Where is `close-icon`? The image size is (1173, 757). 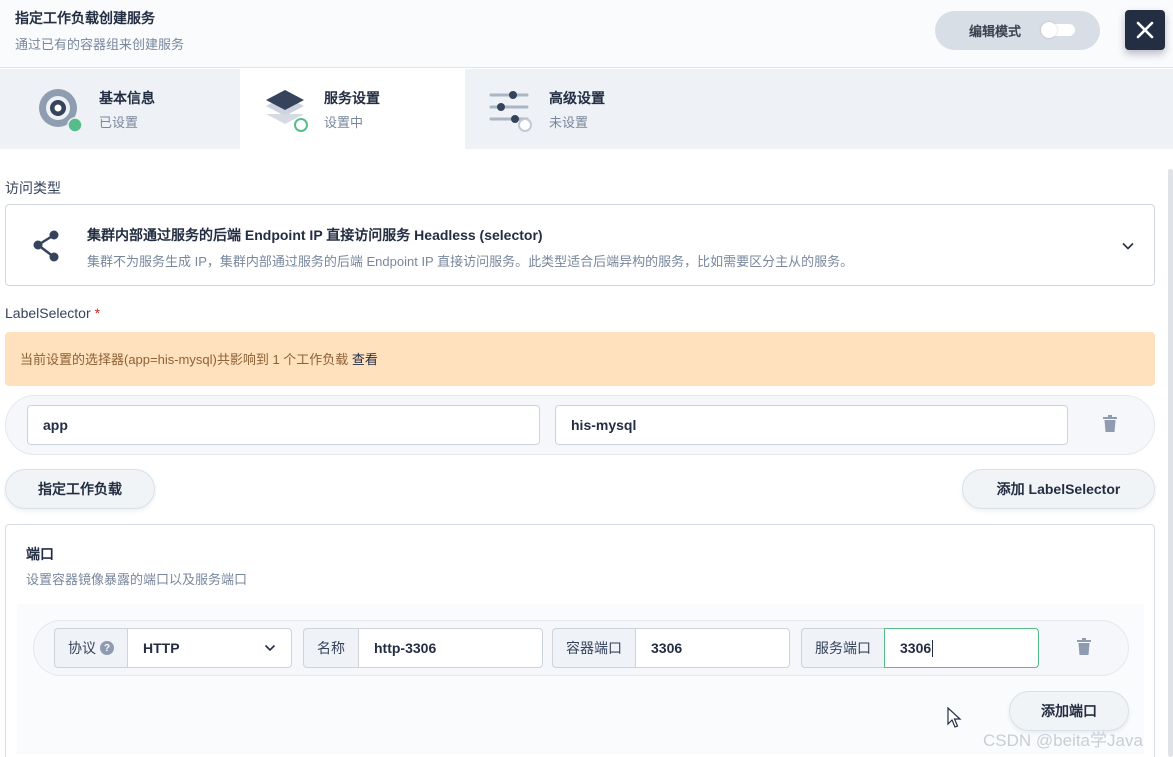
close-icon is located at coordinates (1145, 30).